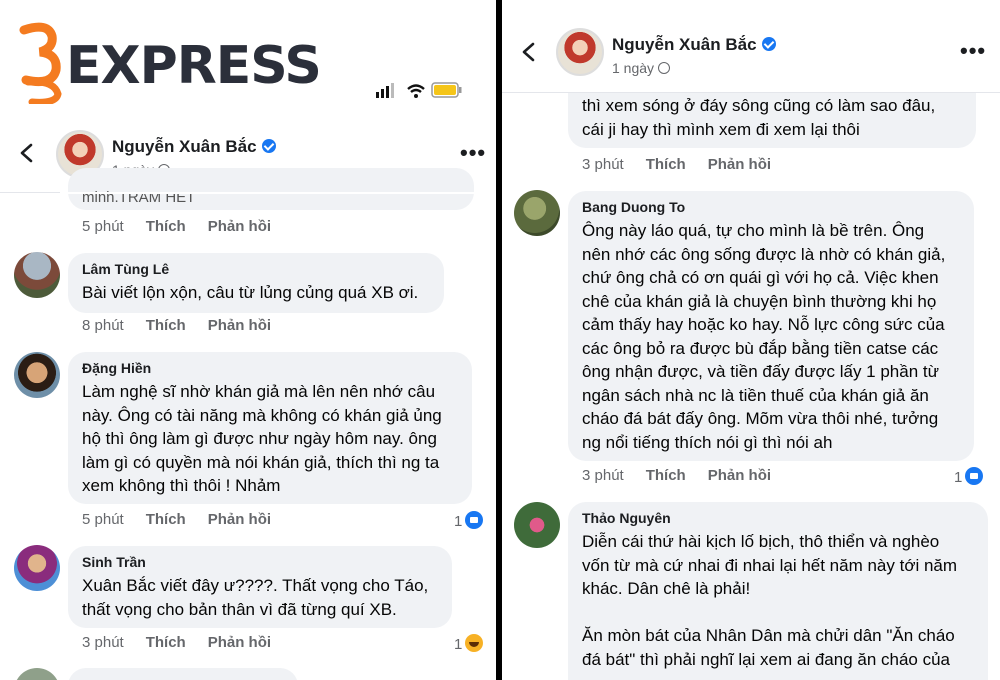 Image resolution: width=1000 pixels, height=680 pixels. I want to click on comment-actions: 8 phút Thích Phản hồi, so click(187, 325).